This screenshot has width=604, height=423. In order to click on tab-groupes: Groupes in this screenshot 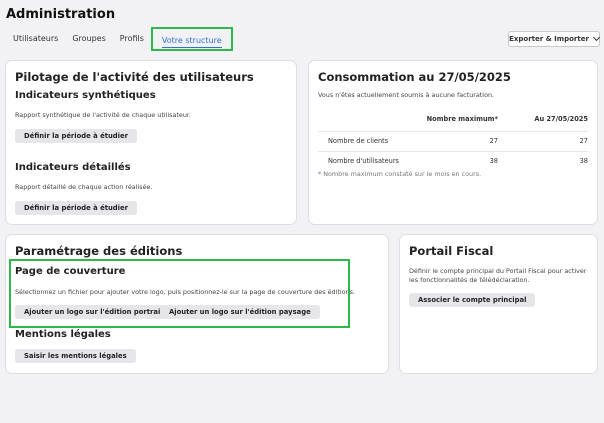, I will do `click(88, 39)`.